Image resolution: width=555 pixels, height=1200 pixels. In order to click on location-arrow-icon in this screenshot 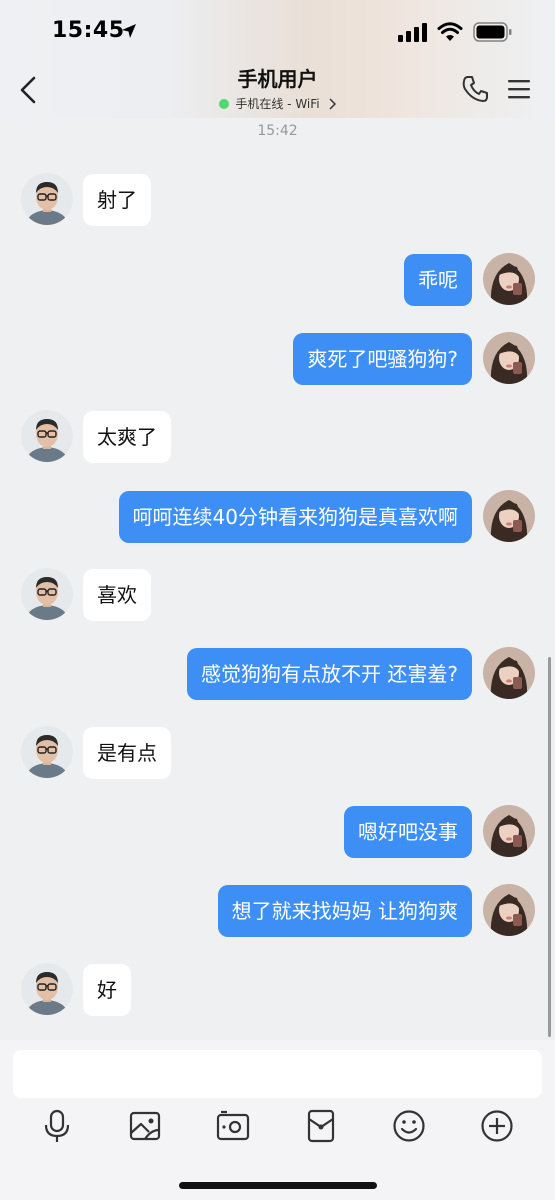, I will do `click(129, 31)`.